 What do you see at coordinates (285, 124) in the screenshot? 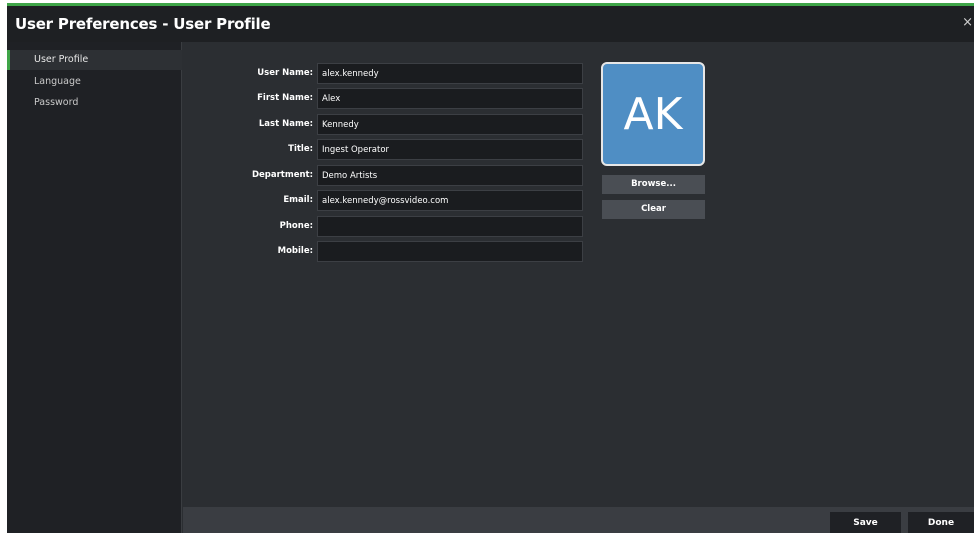
I see `last-name-label: Last Name:` at bounding box center [285, 124].